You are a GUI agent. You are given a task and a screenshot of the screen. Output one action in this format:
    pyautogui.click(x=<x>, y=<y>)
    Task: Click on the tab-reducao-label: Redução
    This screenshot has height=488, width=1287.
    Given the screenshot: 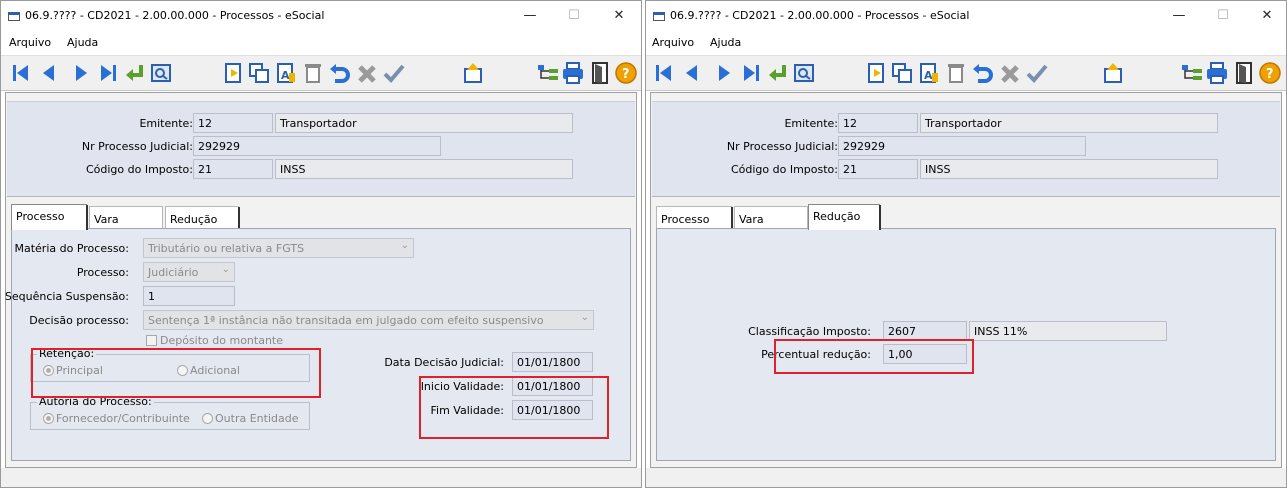 What is the action you would take?
    pyautogui.click(x=194, y=219)
    